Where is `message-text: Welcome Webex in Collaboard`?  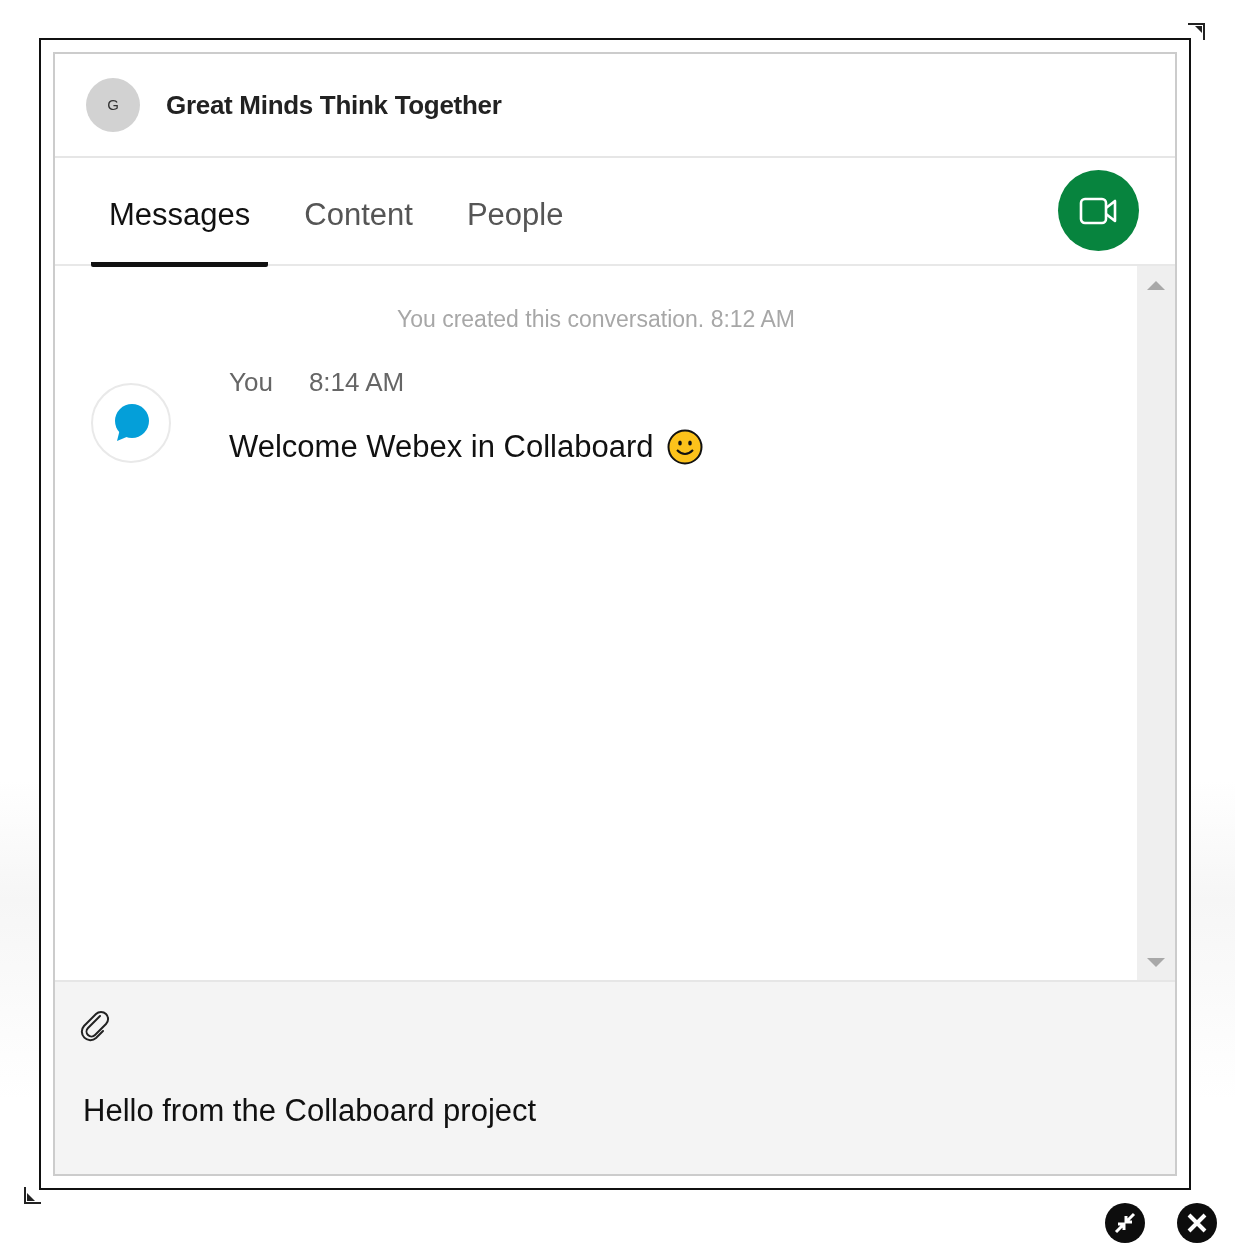 message-text: Welcome Webex in Collaboard is located at coordinates (441, 446).